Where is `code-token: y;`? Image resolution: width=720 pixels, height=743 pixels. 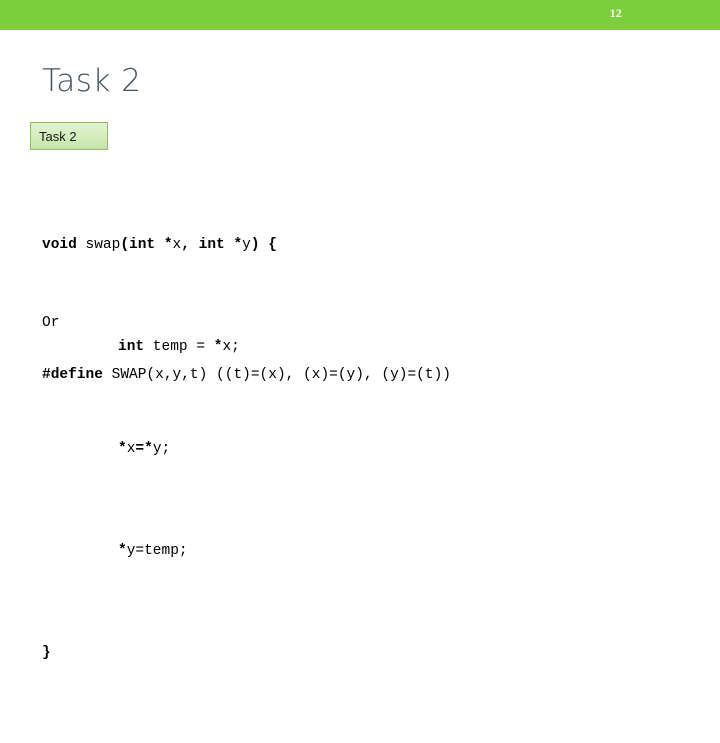 code-token: y; is located at coordinates (161, 448).